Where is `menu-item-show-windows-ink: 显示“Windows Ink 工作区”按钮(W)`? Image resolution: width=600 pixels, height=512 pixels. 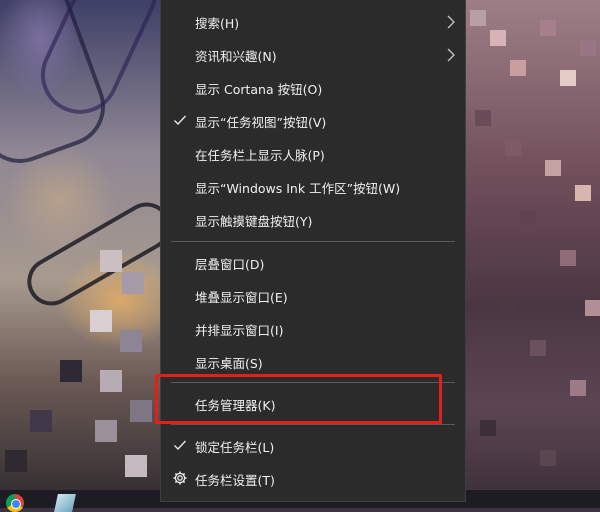
menu-item-show-windows-ink: 显示“Windows Ink 工作区”按钮(W) is located at coordinates (313, 187).